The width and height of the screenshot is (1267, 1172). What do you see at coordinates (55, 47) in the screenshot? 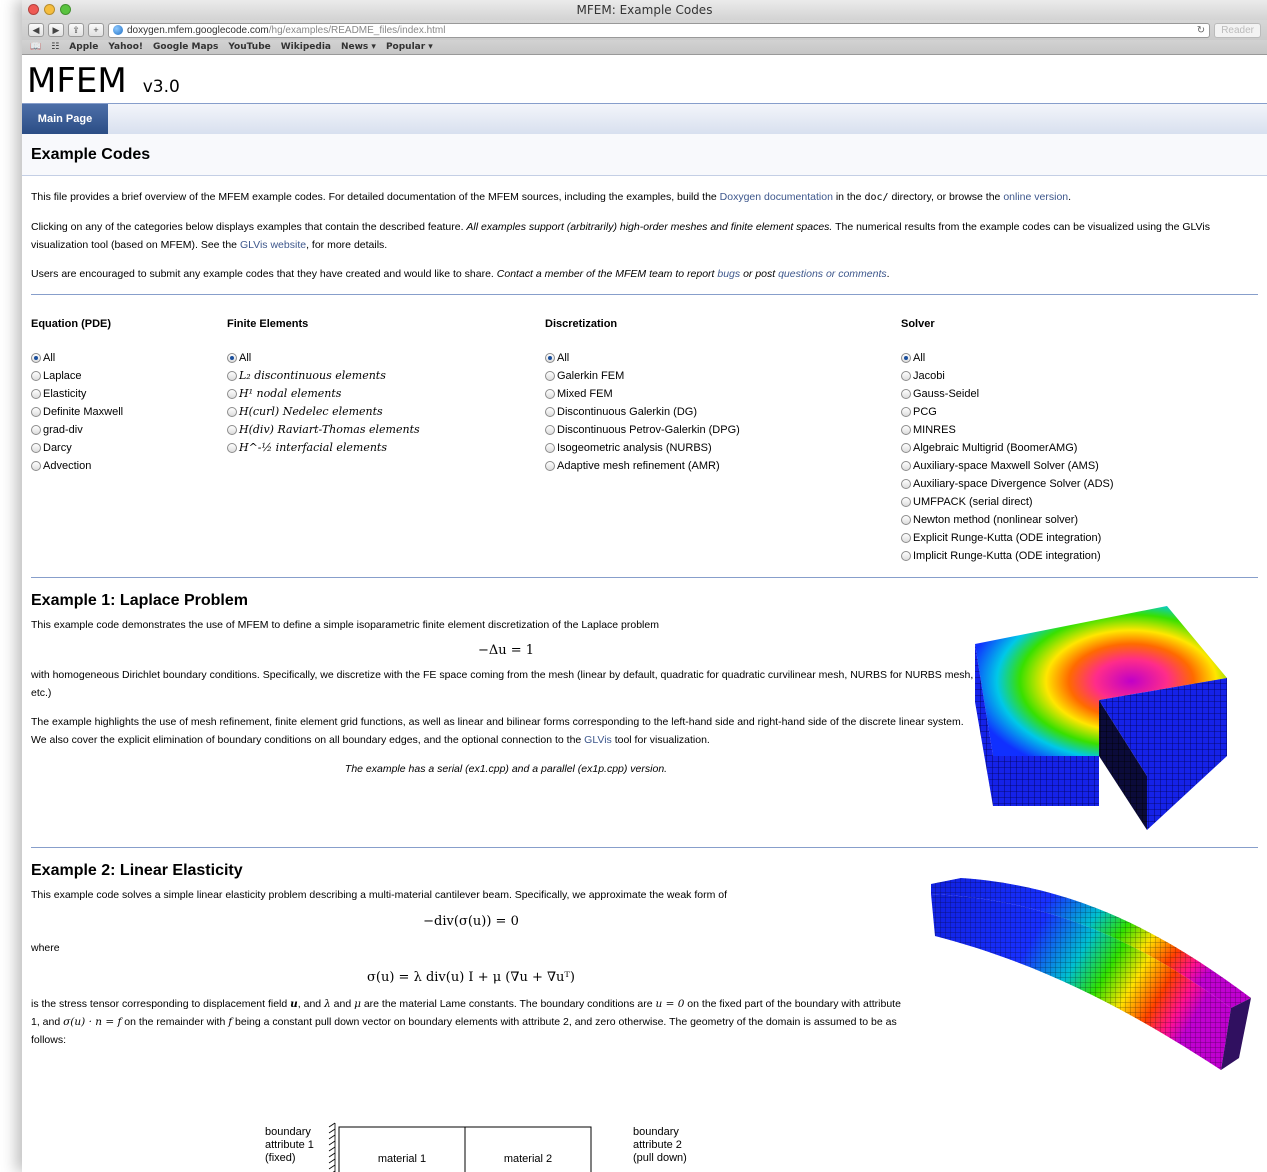
I see `grid-icon: ☷` at bounding box center [55, 47].